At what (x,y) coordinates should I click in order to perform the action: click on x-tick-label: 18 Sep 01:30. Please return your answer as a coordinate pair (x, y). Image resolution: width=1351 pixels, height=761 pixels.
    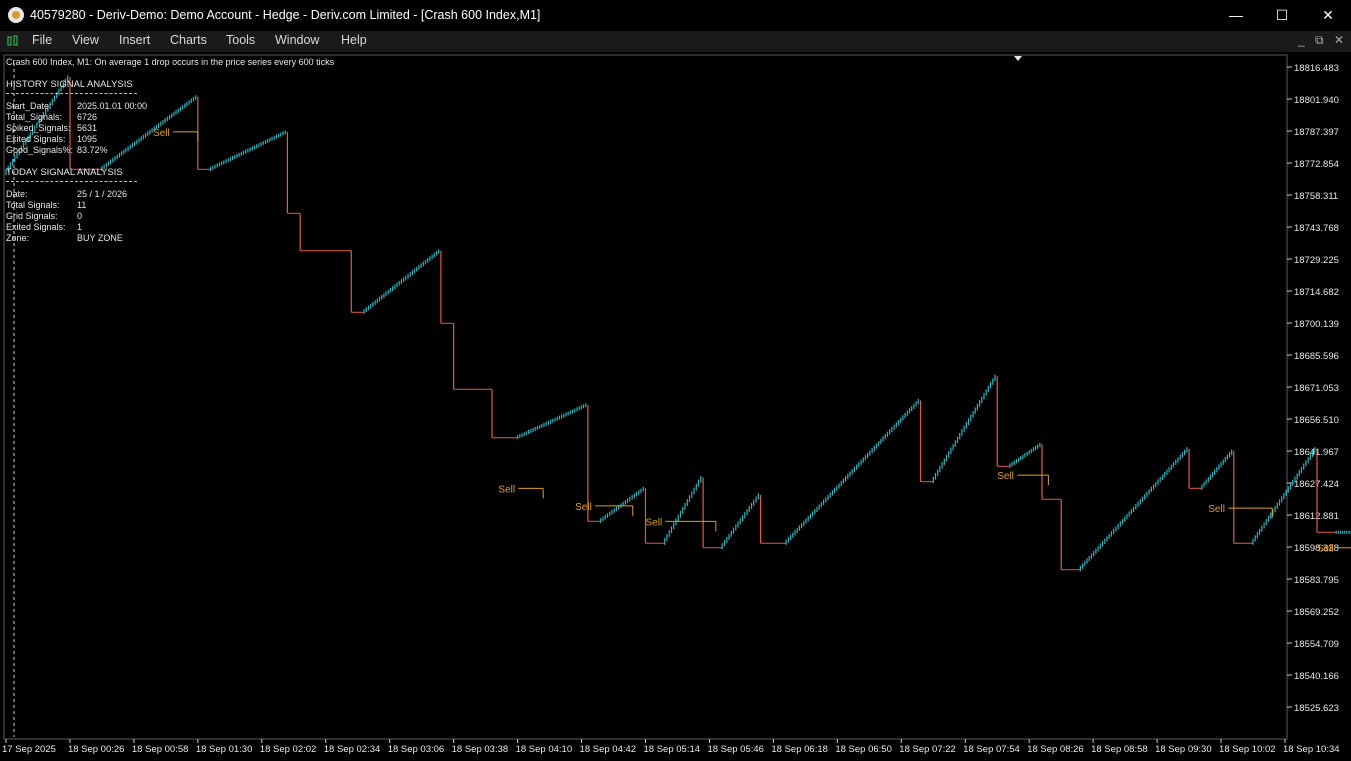
    Looking at the image, I should click on (224, 749).